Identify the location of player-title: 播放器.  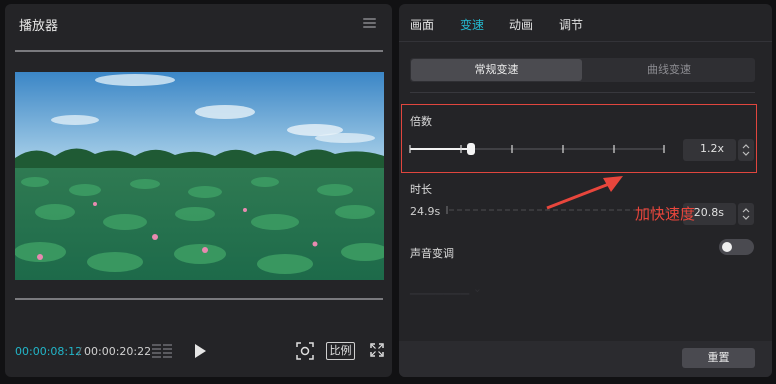
(39, 26).